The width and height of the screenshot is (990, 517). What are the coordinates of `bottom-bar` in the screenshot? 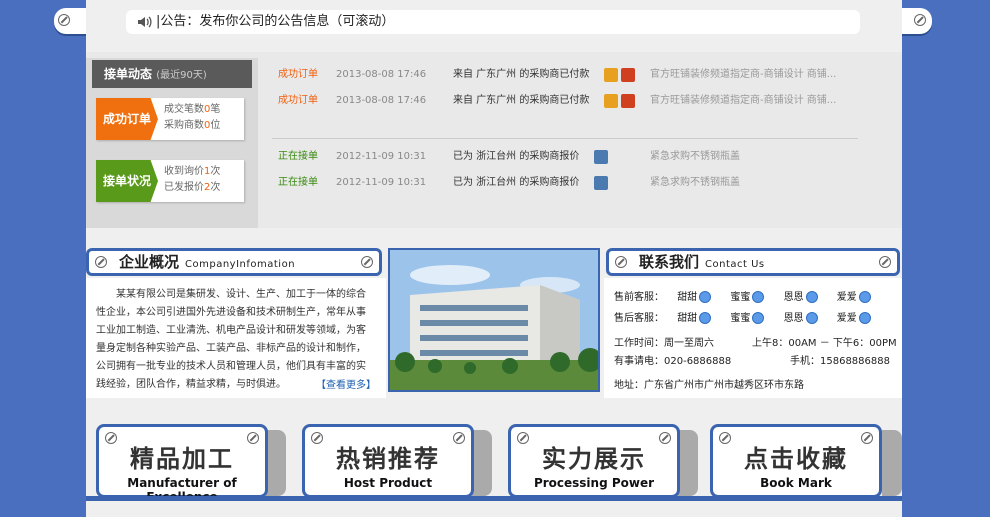 It's located at (494, 498).